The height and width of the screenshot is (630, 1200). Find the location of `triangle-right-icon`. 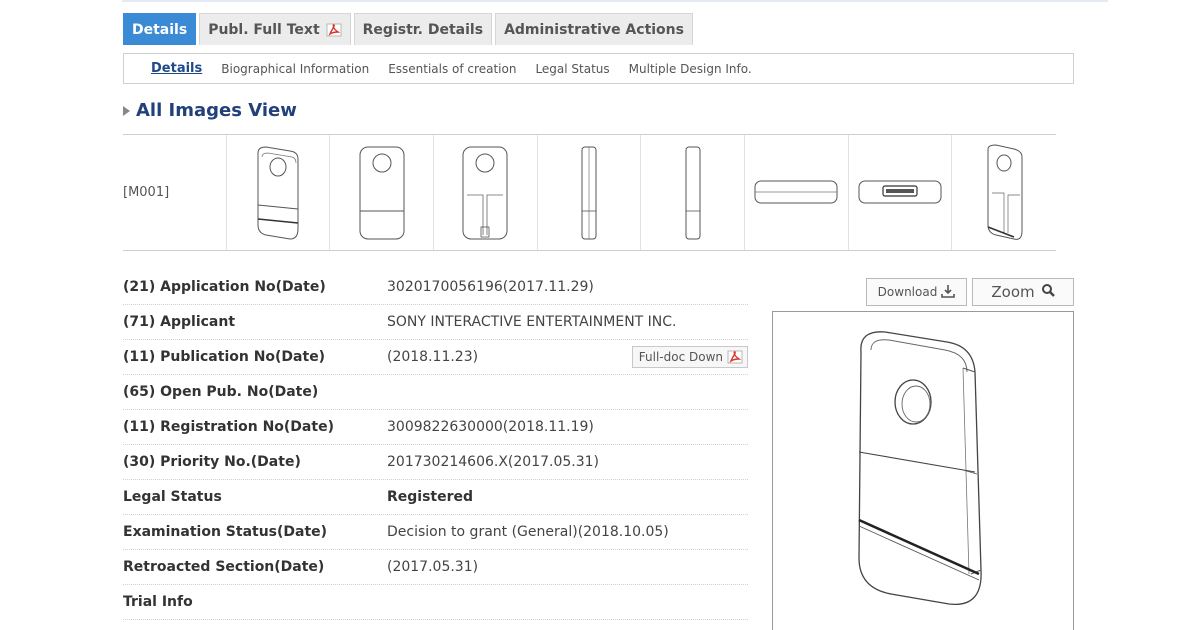

triangle-right-icon is located at coordinates (126, 110).